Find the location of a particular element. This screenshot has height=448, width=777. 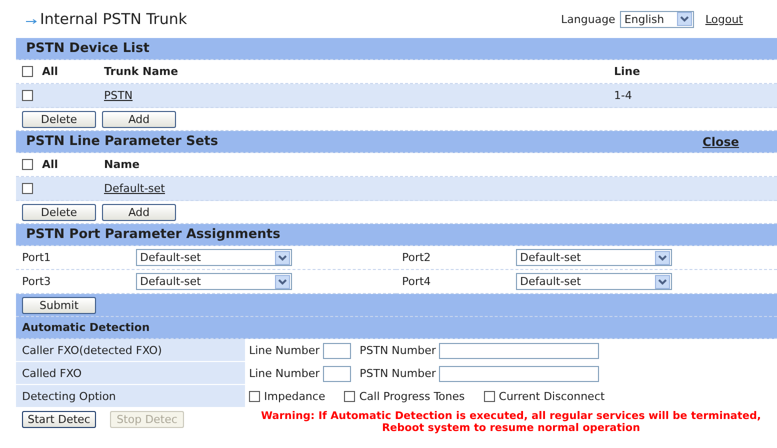

parameter-set-link: Default-set is located at coordinates (134, 188).